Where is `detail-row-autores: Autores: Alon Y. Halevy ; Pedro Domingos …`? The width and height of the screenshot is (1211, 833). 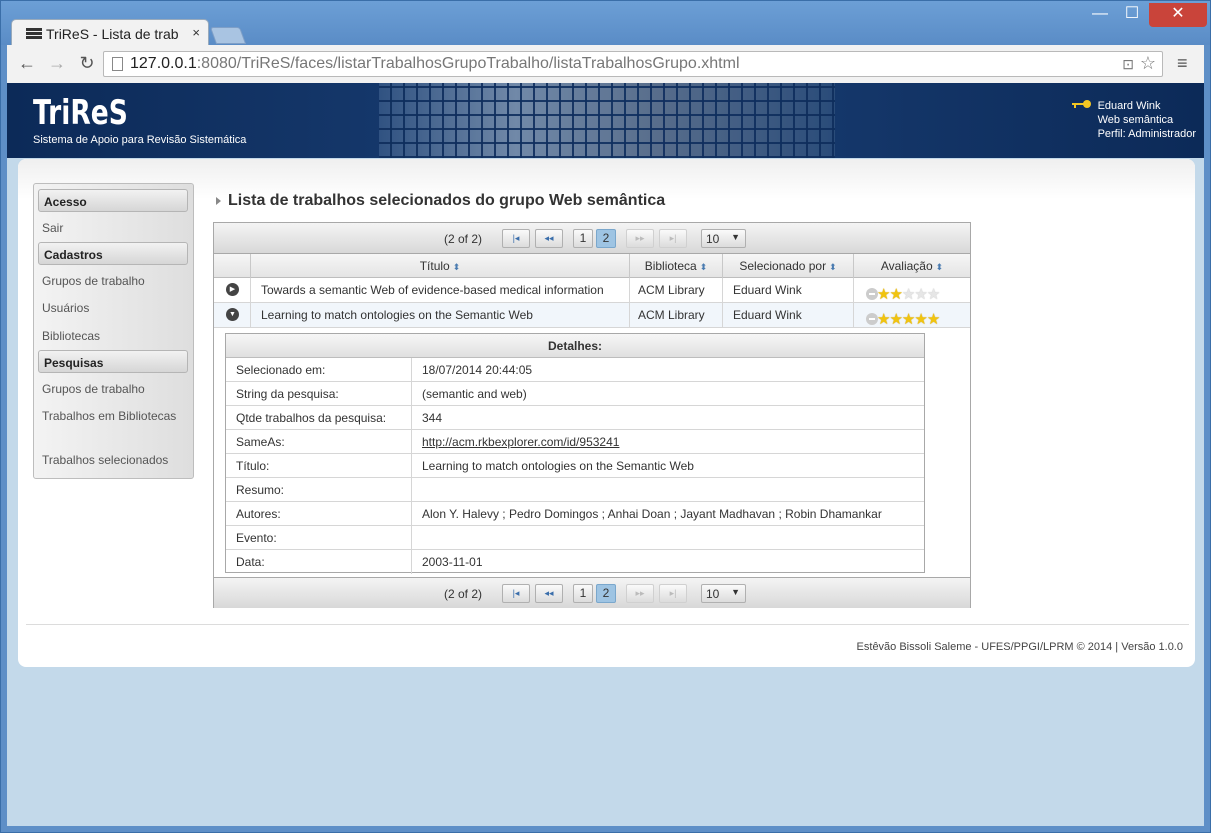
detail-row-autores: Autores: Alon Y. Halevy ; Pedro Domingos … is located at coordinates (575, 514).